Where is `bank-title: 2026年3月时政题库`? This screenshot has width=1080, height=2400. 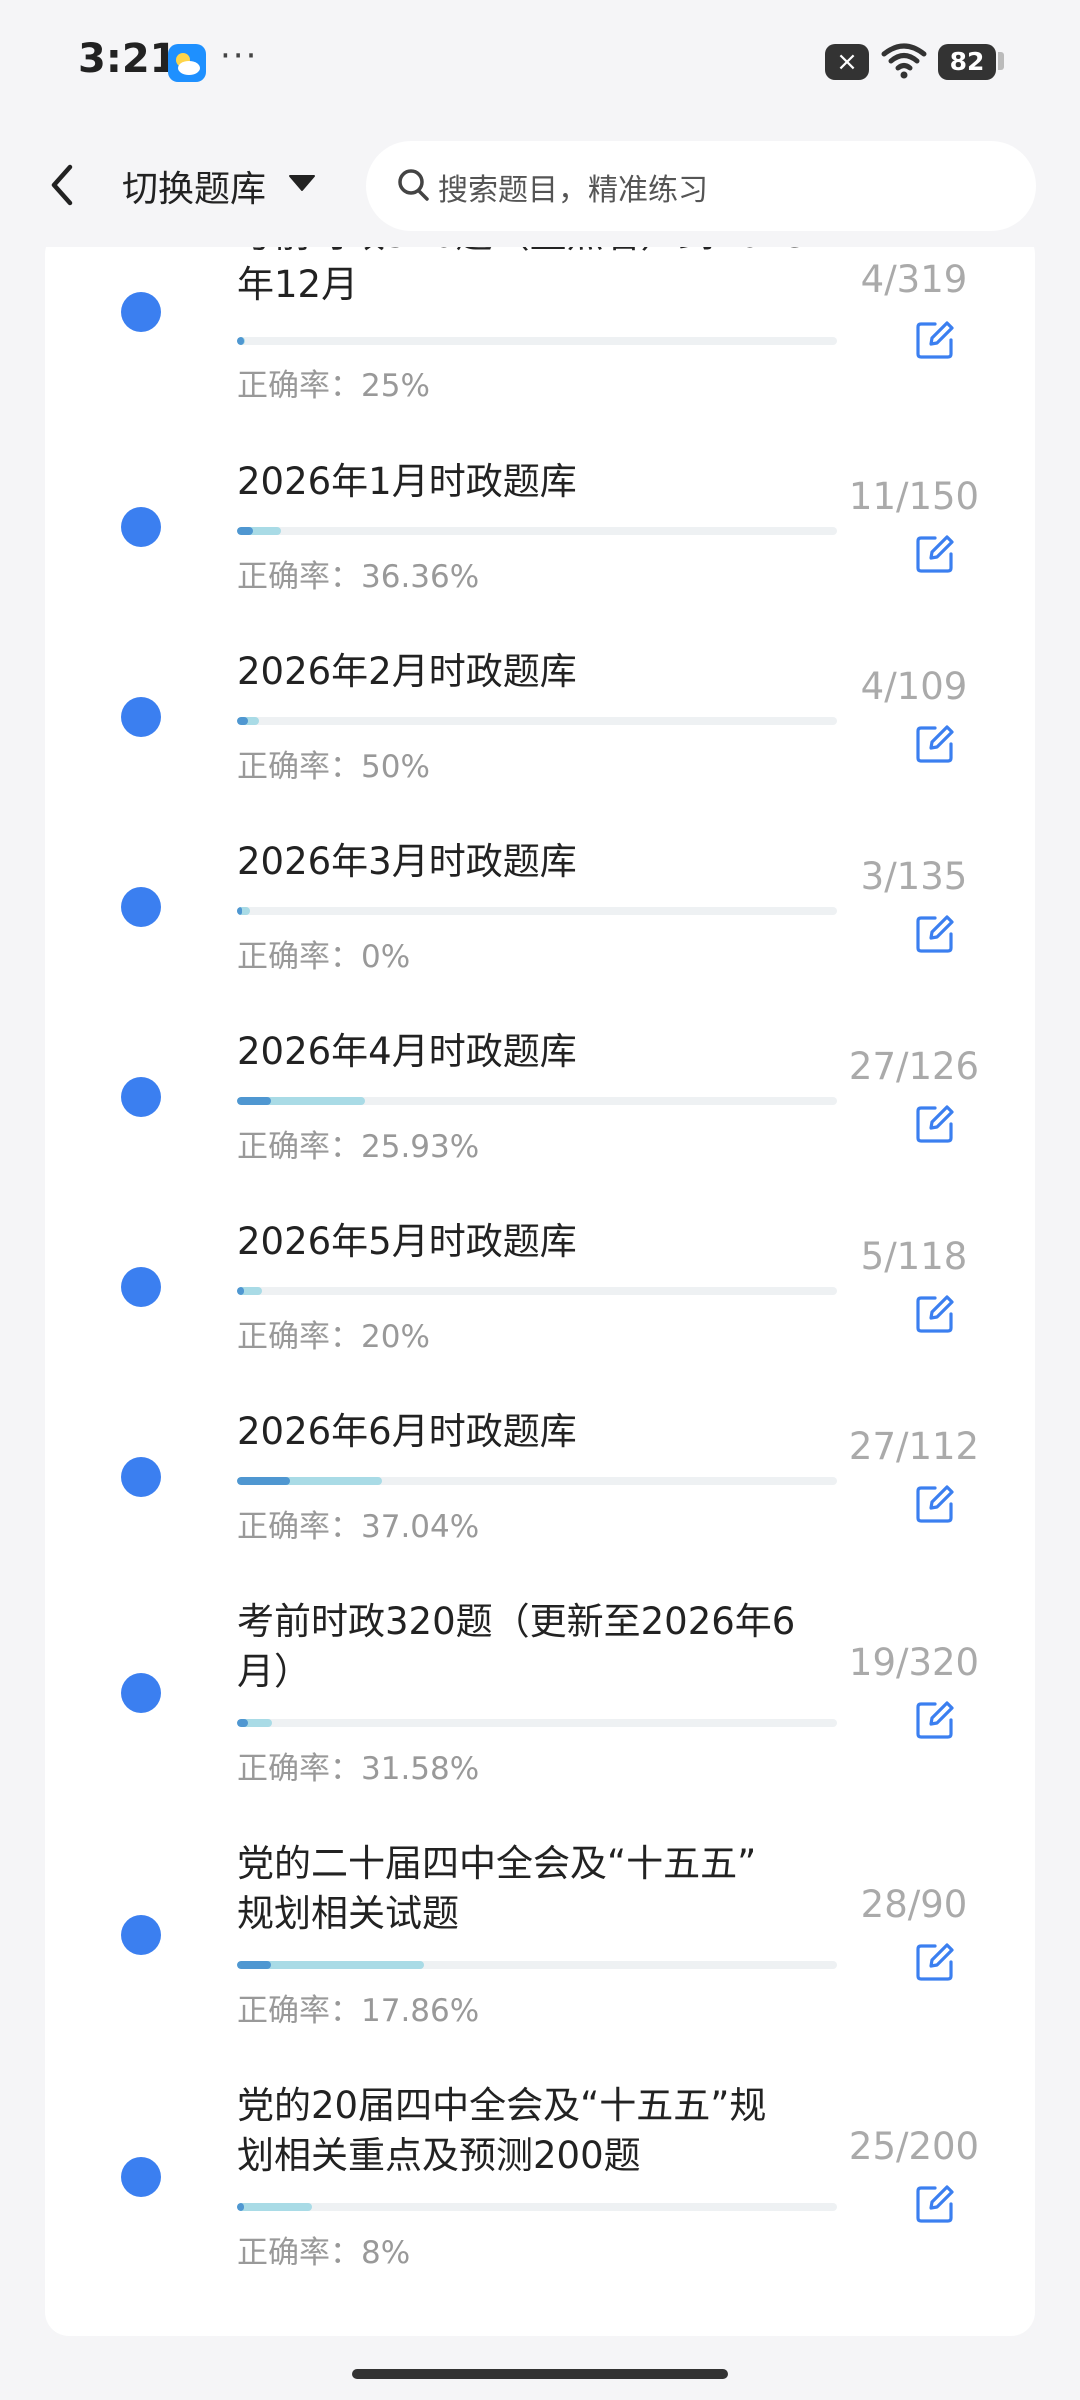
bank-title: 2026年3月时政题库 is located at coordinates (407, 861).